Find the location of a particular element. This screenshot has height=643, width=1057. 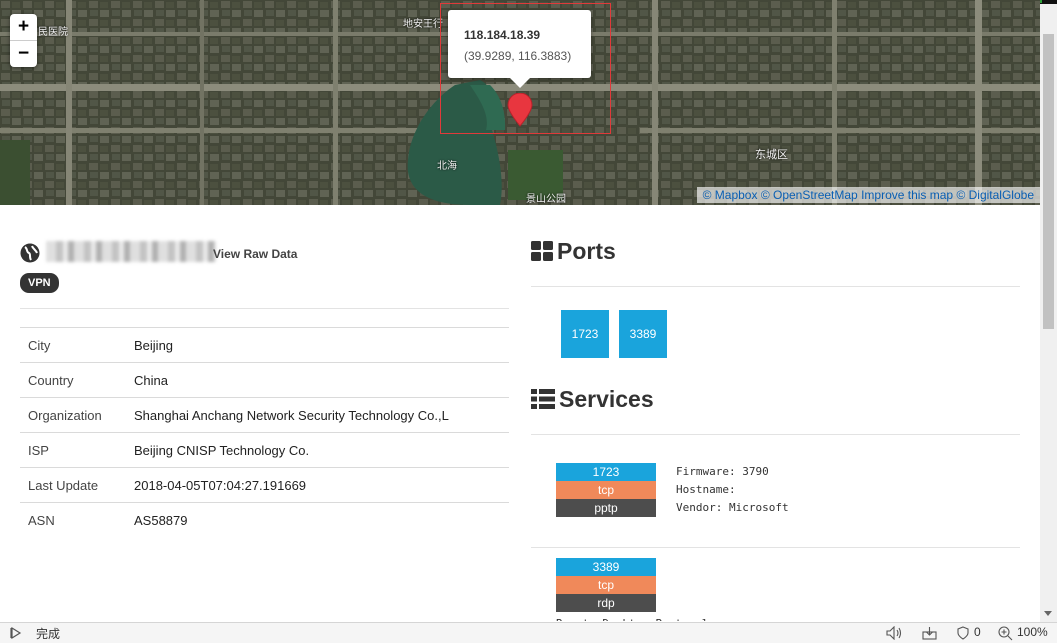

security-count: 0 is located at coordinates (977, 632).